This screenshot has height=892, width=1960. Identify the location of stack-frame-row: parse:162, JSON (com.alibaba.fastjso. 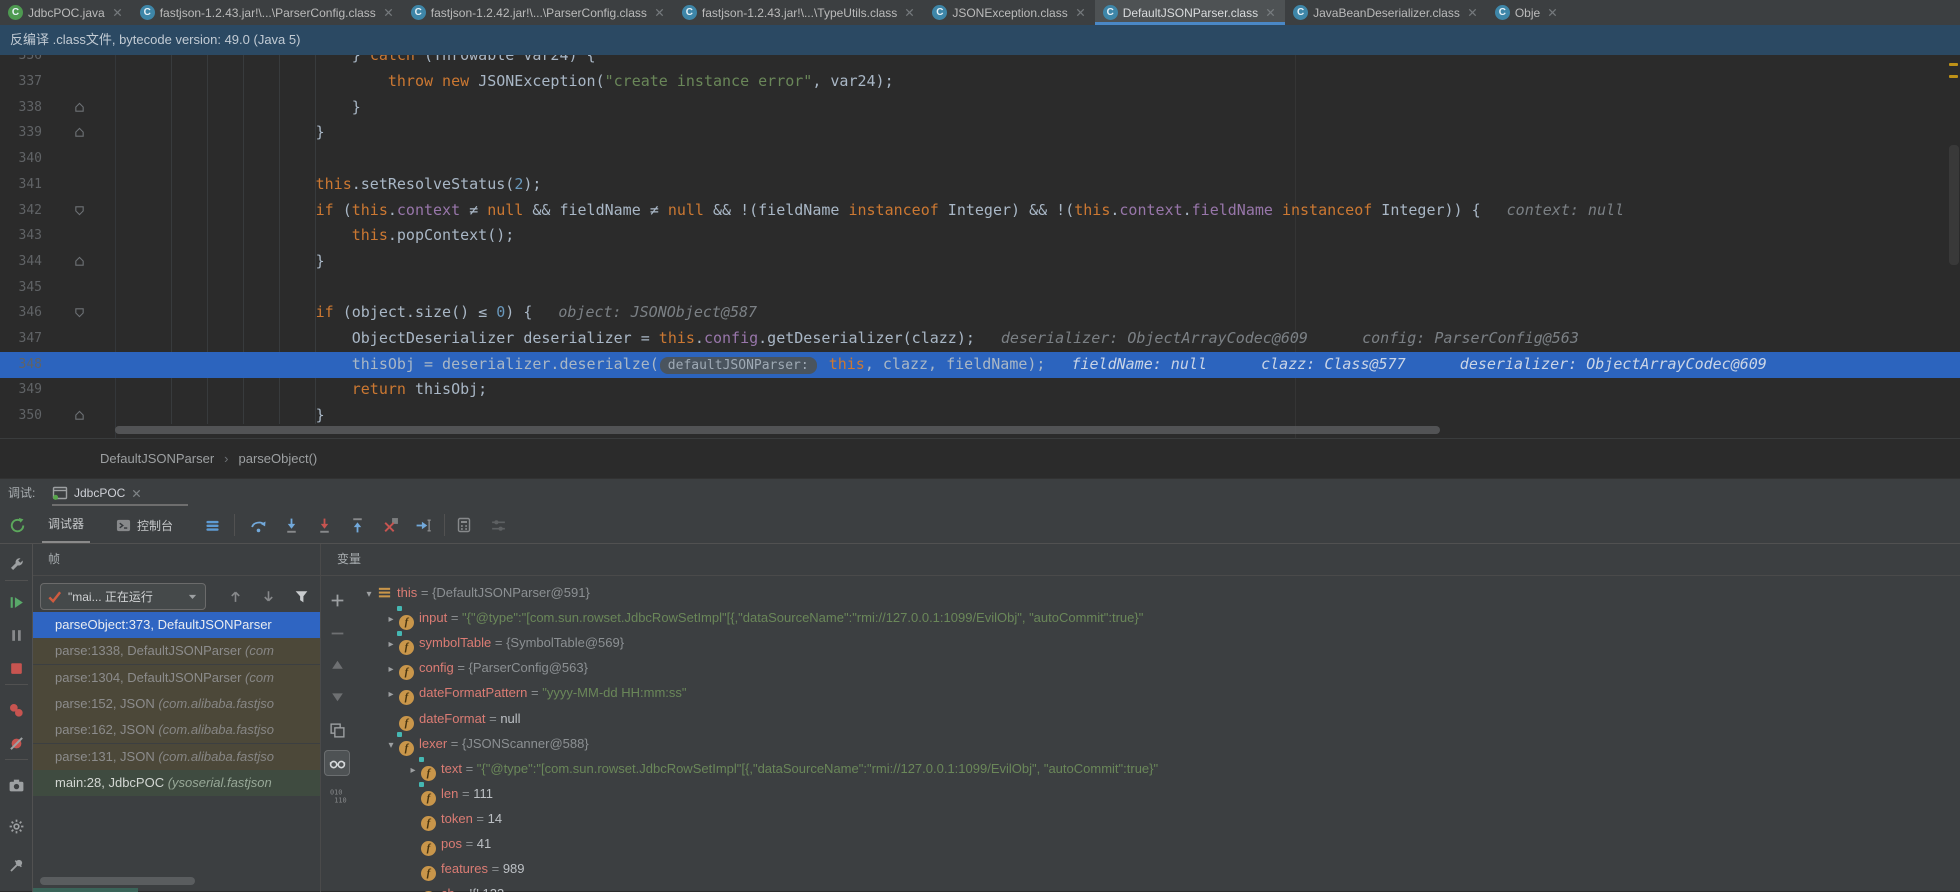
(176, 730).